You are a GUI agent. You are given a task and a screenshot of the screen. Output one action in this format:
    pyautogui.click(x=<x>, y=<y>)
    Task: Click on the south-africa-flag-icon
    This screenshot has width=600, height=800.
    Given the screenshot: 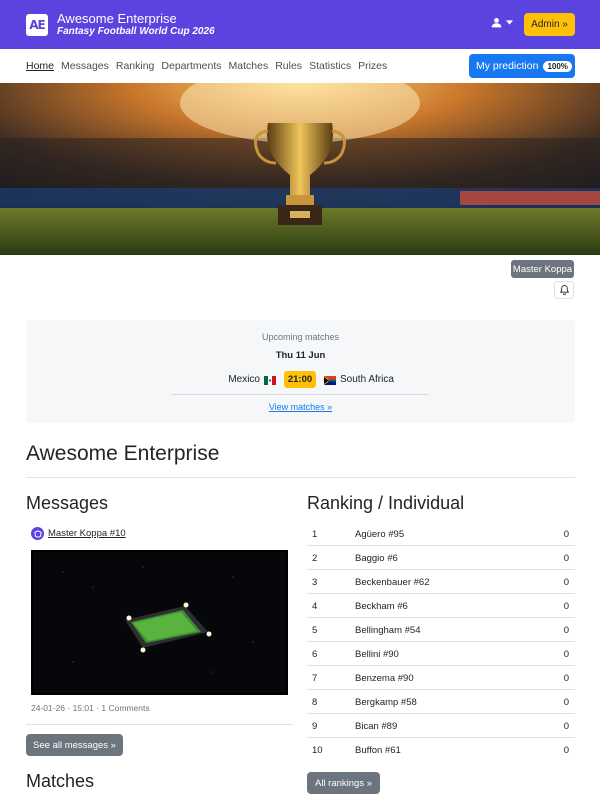 What is the action you would take?
    pyautogui.click(x=330, y=380)
    